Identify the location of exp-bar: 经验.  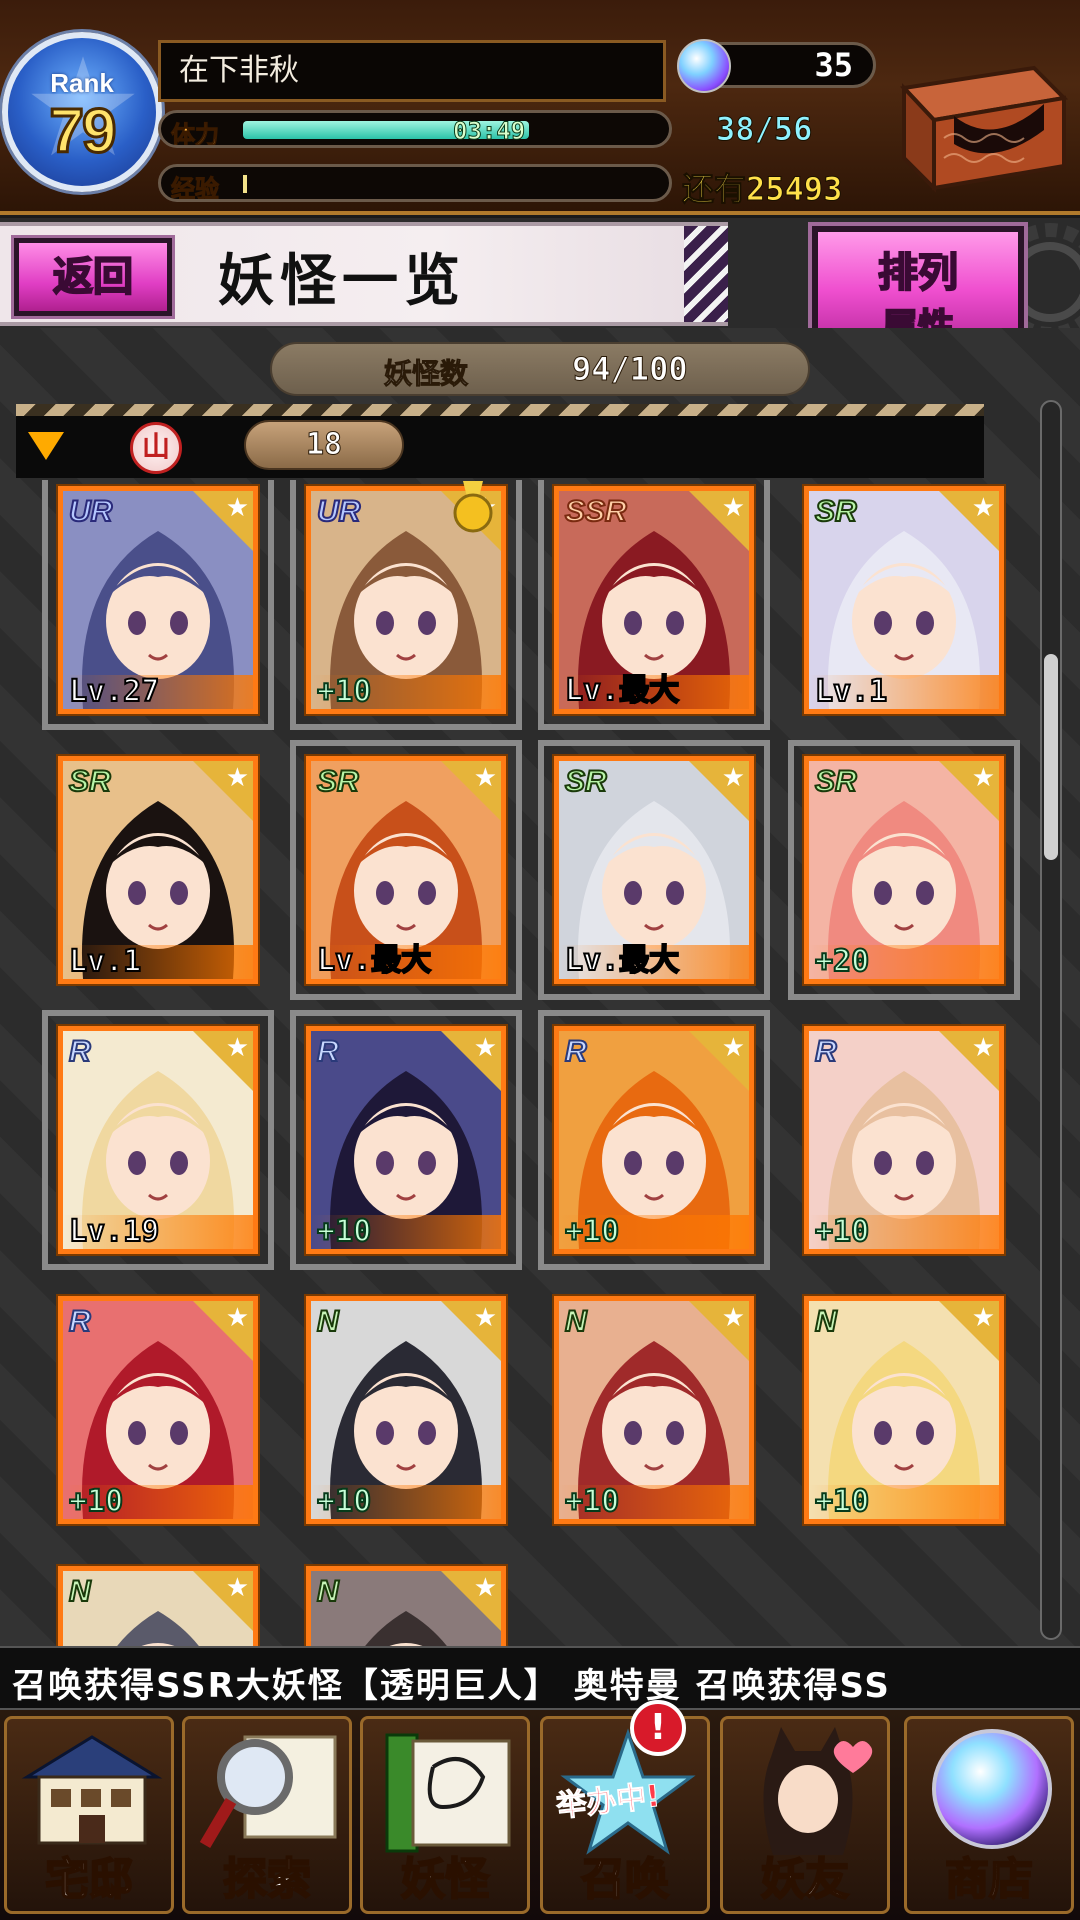
(415, 183).